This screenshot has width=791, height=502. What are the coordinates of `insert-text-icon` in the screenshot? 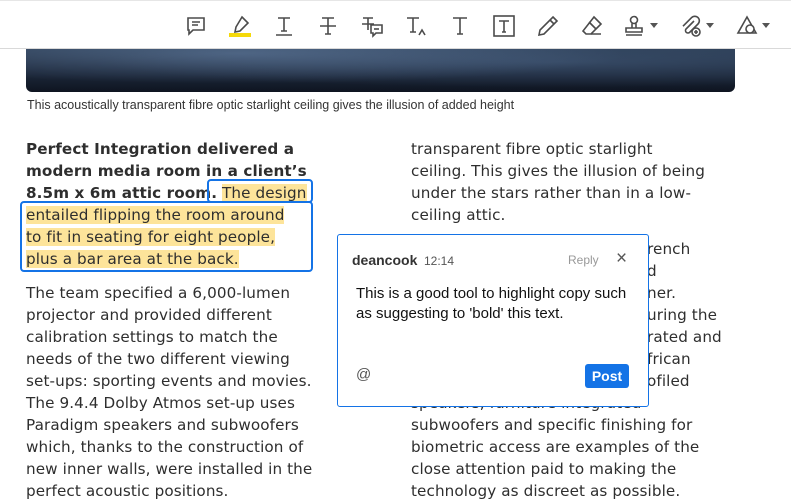 It's located at (416, 26).